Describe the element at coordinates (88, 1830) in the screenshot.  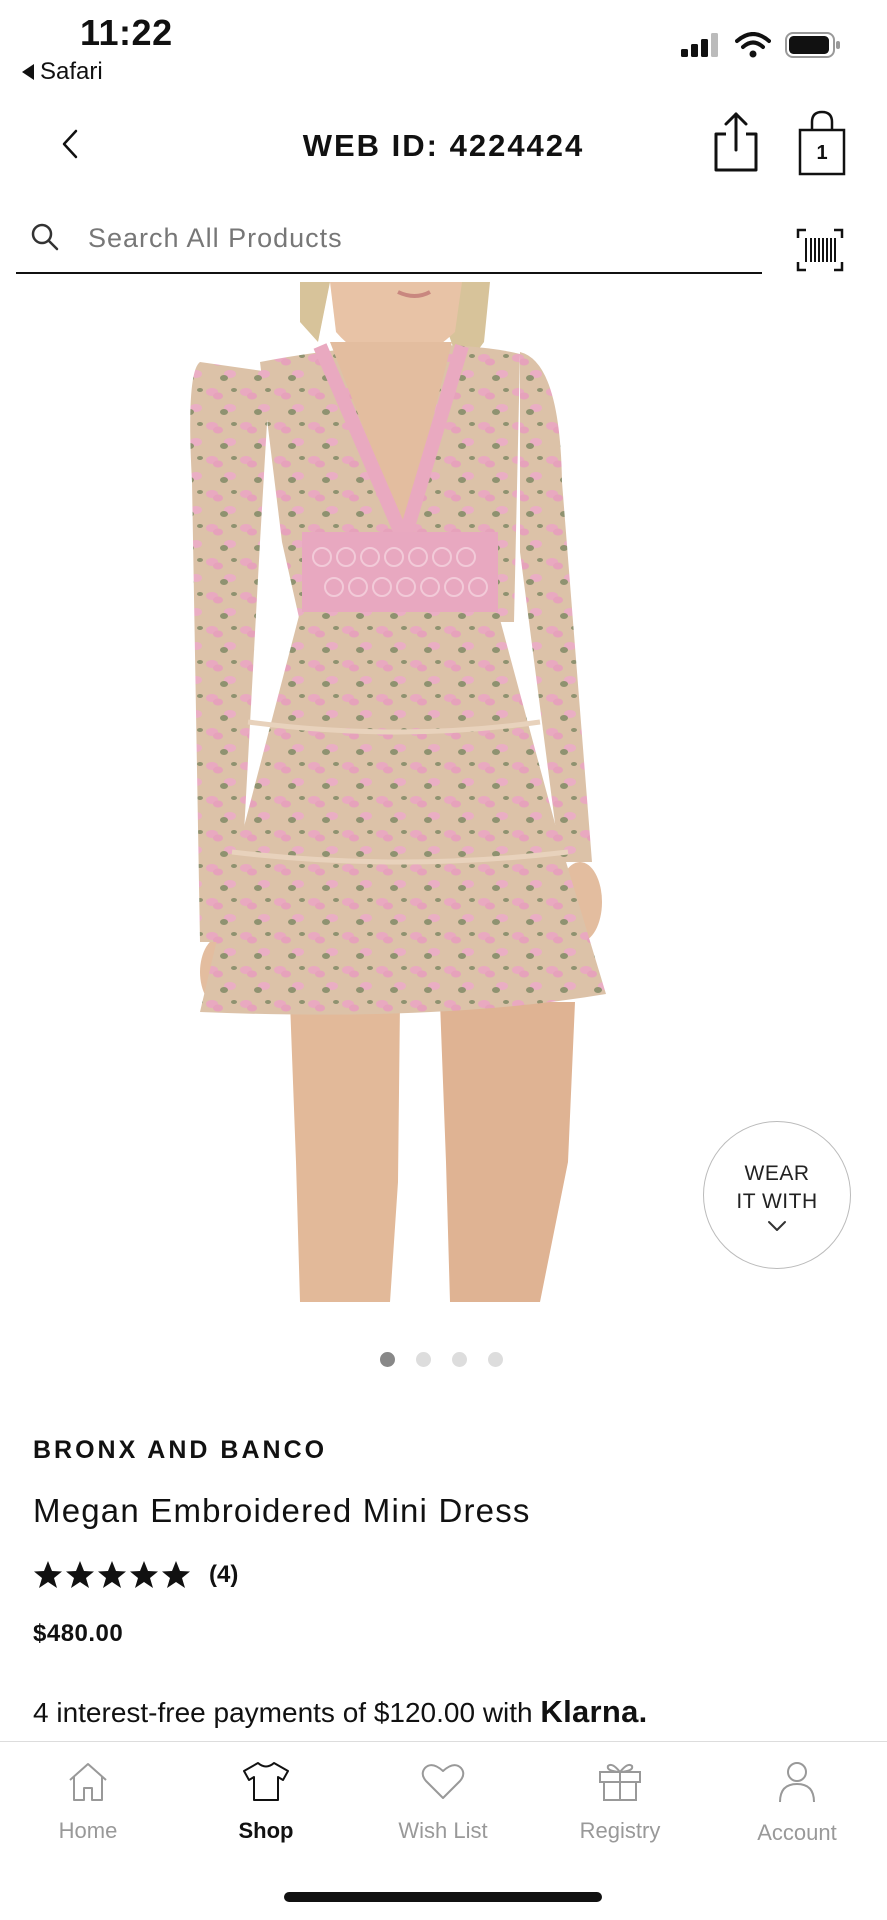
I see `tab-home-label: Home` at that location.